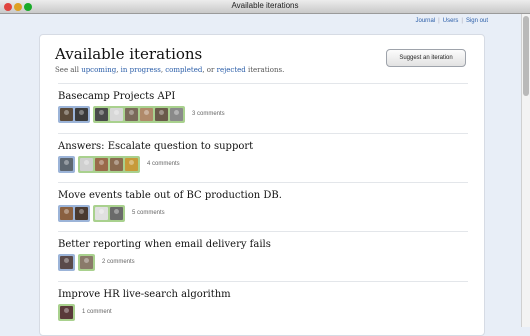 Image resolution: width=530 pixels, height=336 pixels. I want to click on journal-link: Journal, so click(425, 21).